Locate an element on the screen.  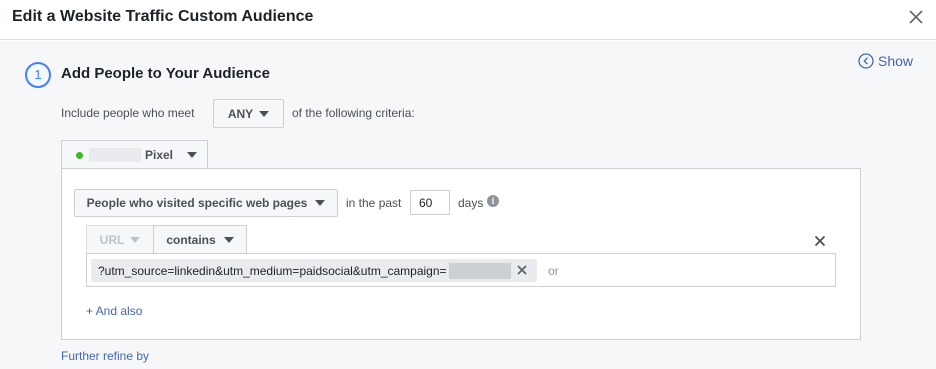
status-dot-icon is located at coordinates (79, 155).